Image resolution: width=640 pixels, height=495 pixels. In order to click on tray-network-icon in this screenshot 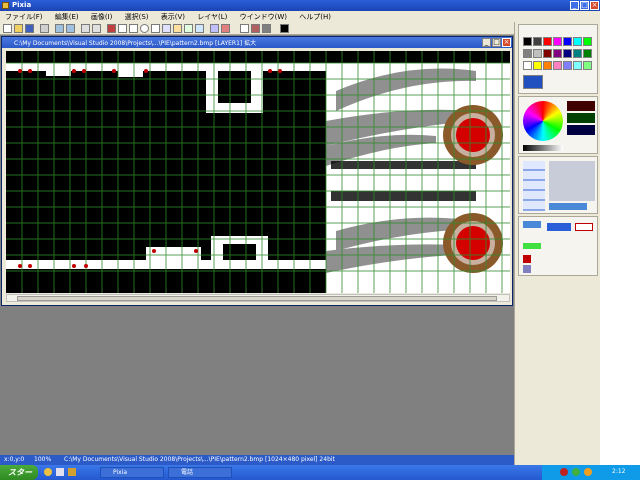, I will do `click(576, 472)`.